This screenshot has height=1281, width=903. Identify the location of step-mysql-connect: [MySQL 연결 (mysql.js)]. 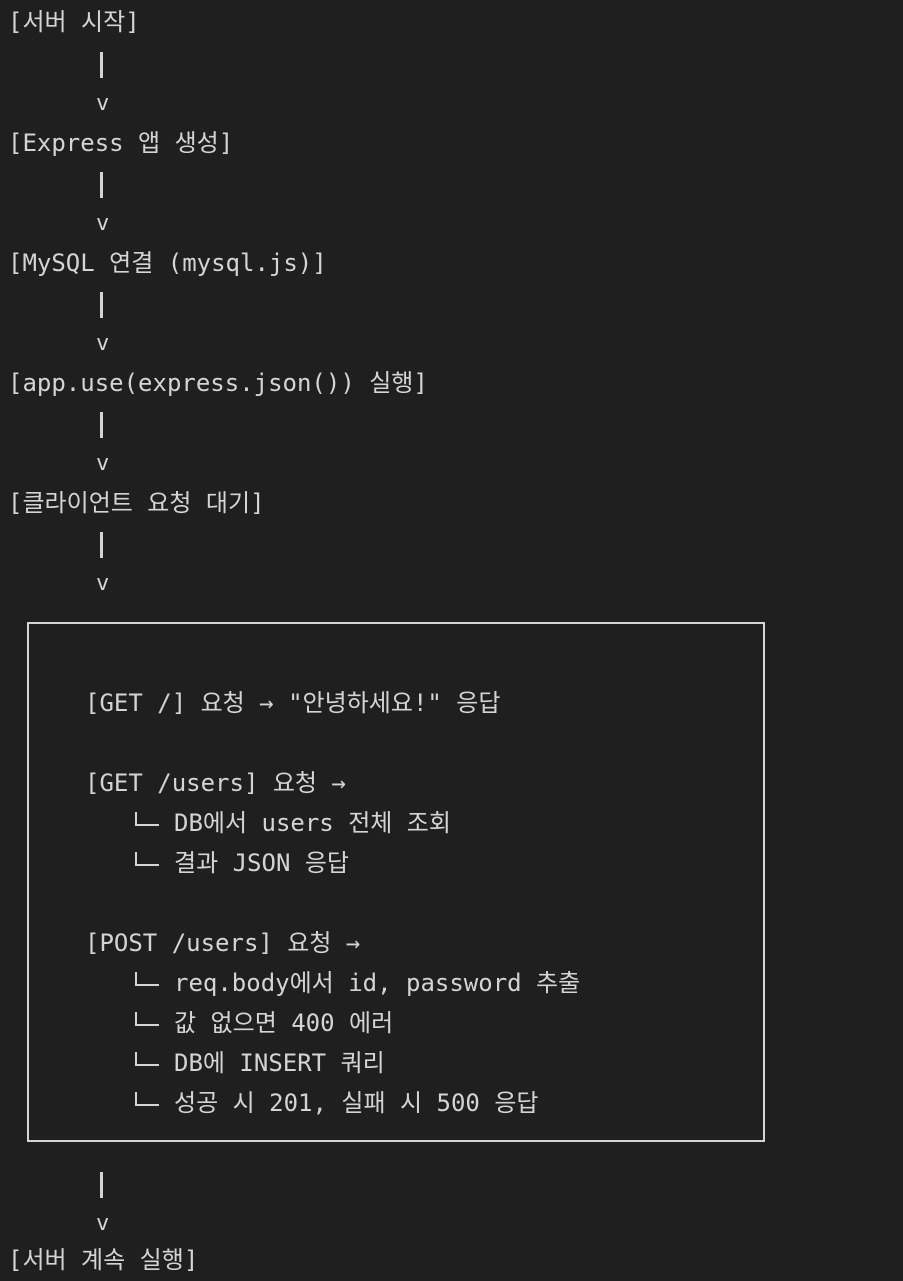
(167, 263).